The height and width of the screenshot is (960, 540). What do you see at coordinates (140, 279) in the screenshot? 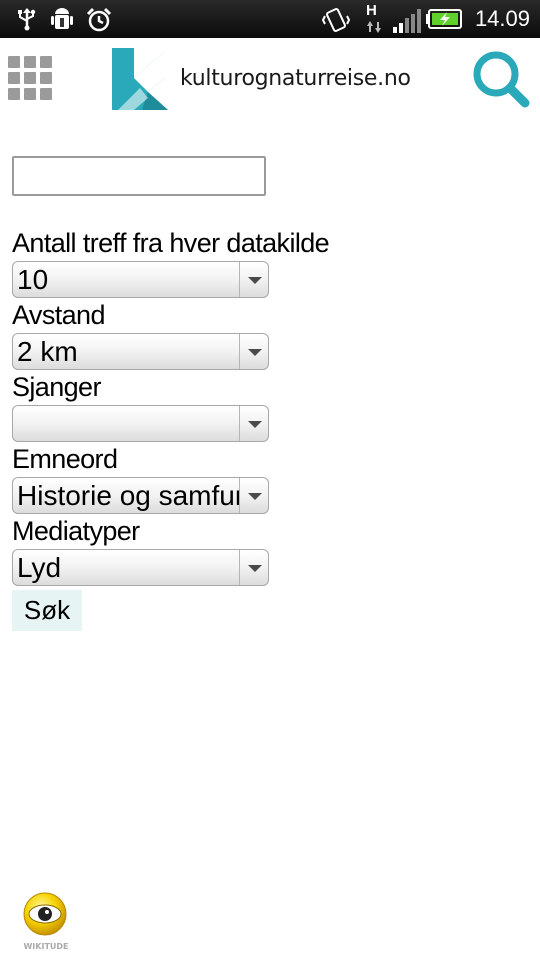
I see `hit-count-select: 10` at bounding box center [140, 279].